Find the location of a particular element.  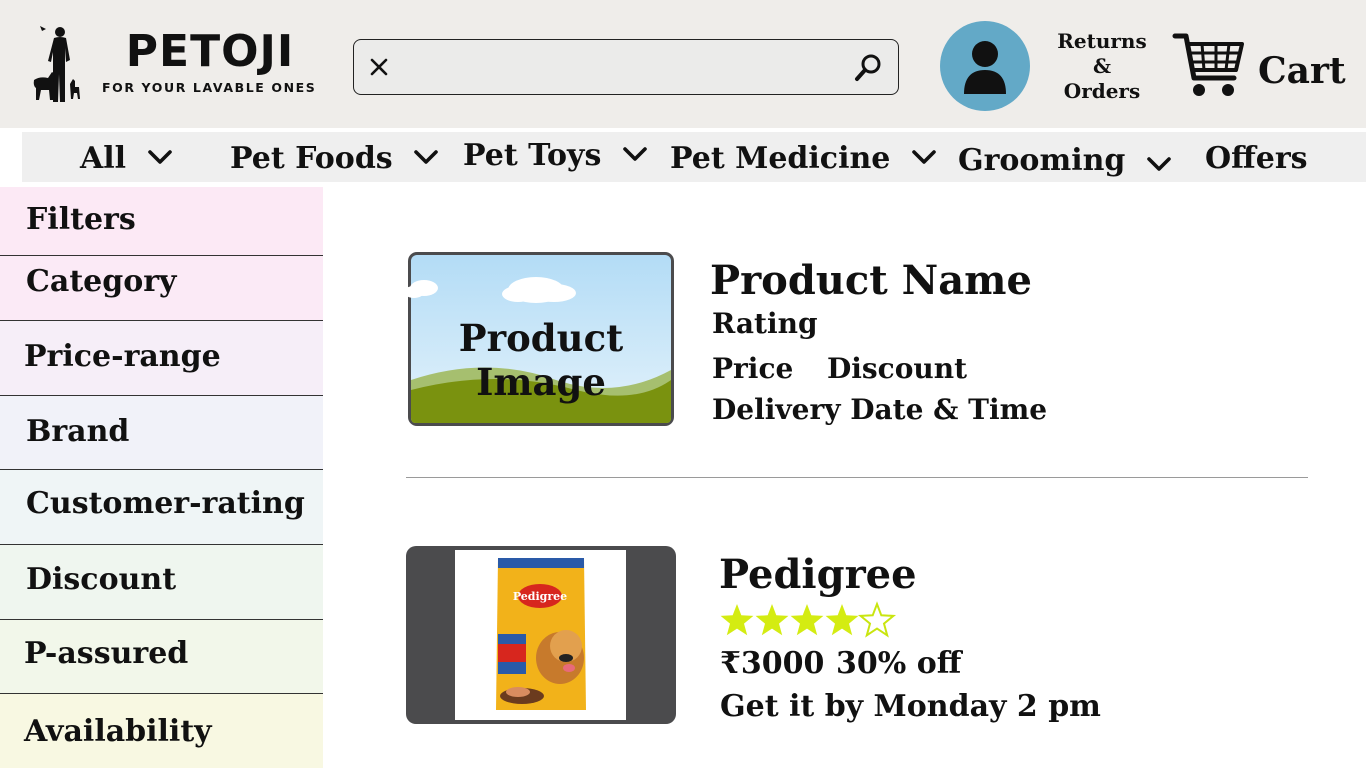

cart-icon is located at coordinates (1208, 64).